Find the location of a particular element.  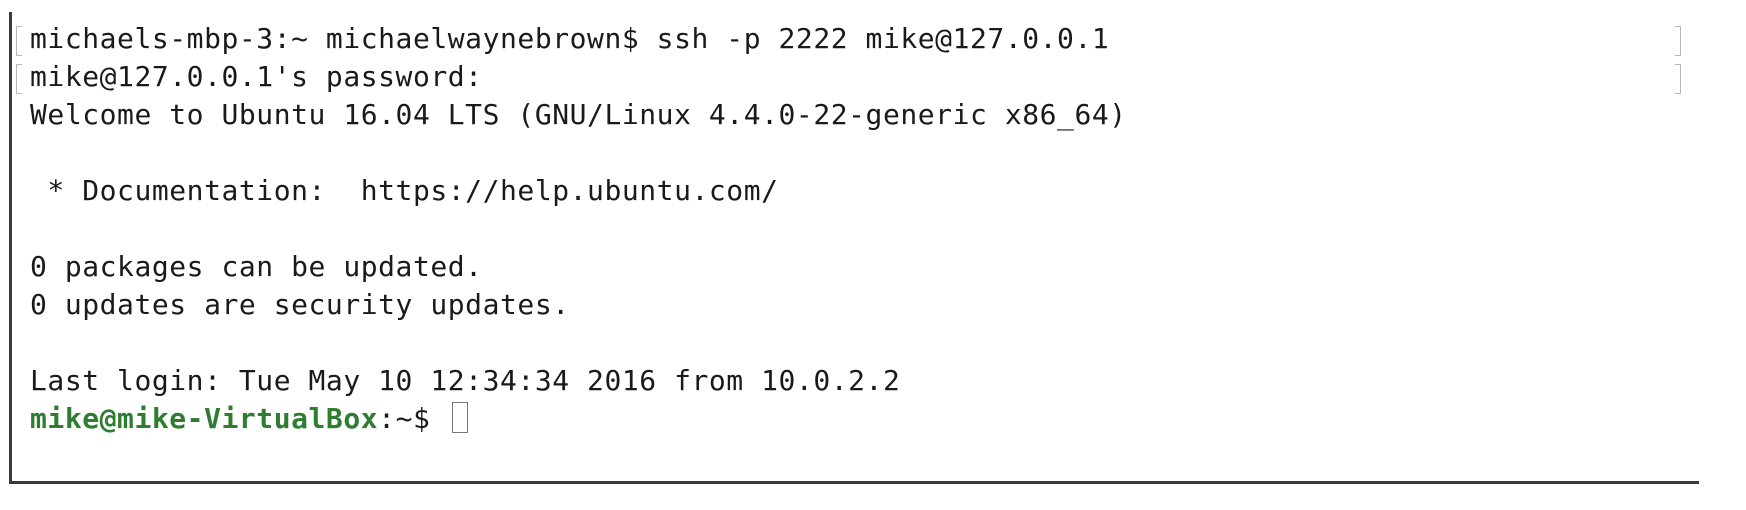

terminal-line-packages: 0 packages can be updated. is located at coordinates (256, 266).